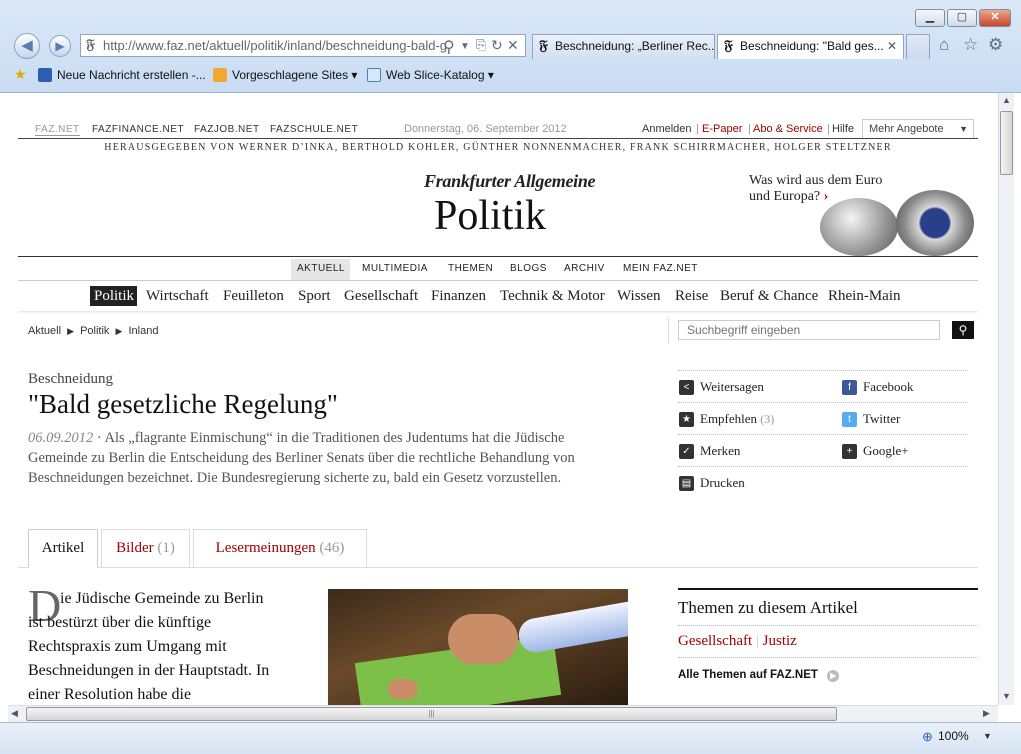 This screenshot has width=1021, height=754. I want to click on forward-arrow-icon: ▶, so click(60, 46).